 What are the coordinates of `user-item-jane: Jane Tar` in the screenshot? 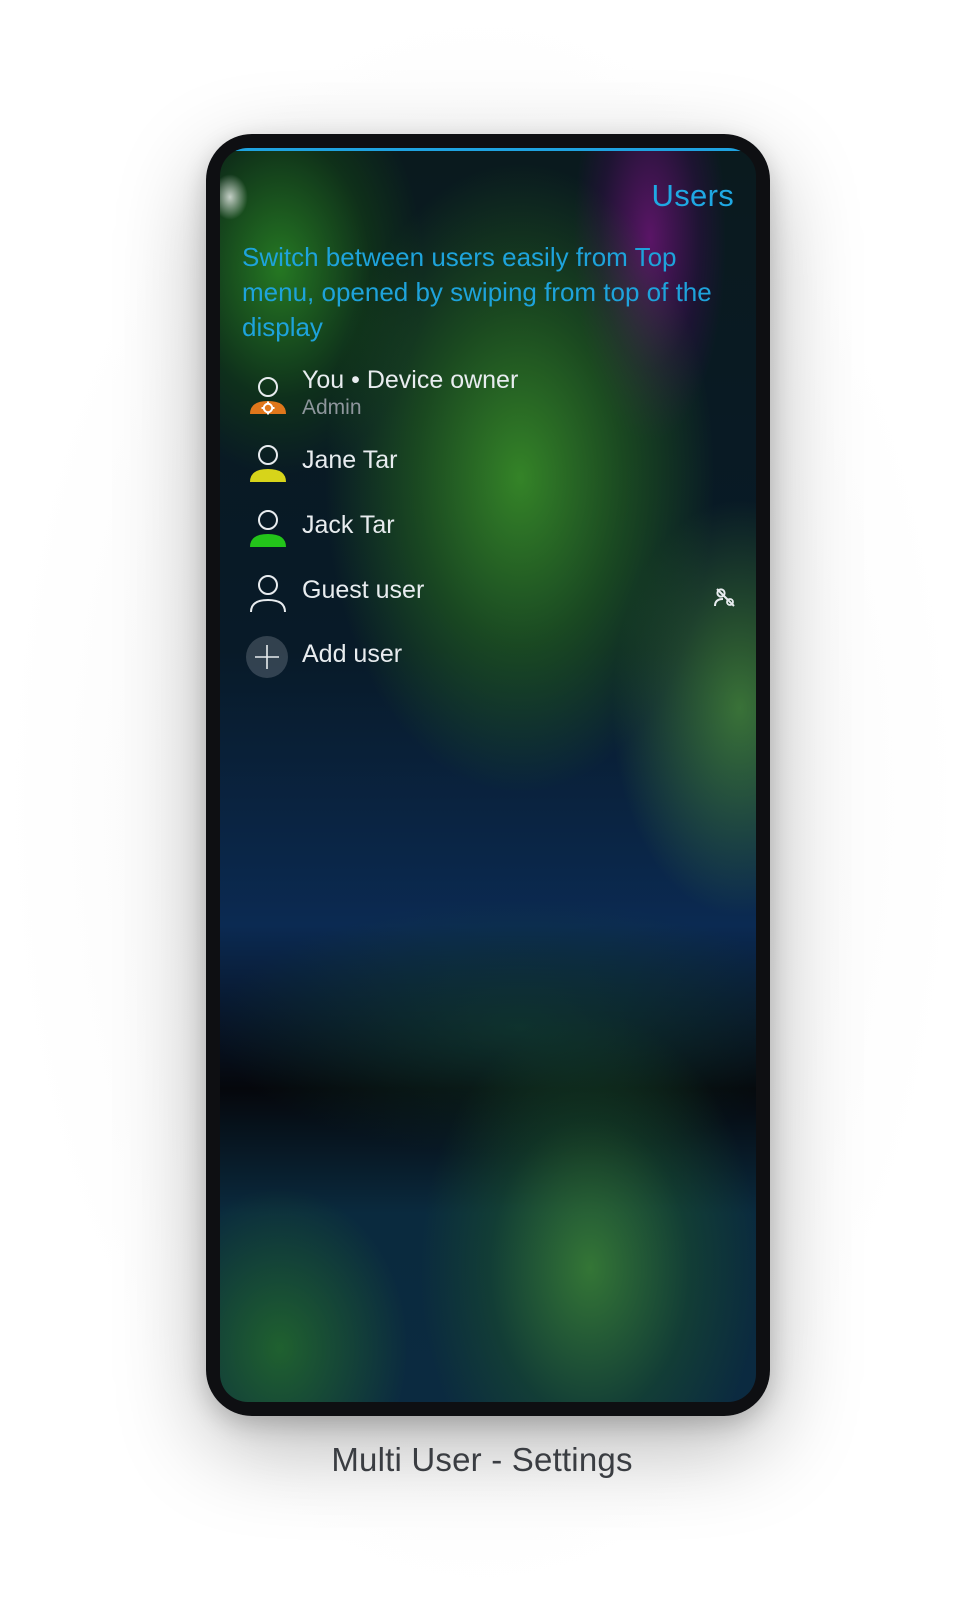 It's located at (488, 473).